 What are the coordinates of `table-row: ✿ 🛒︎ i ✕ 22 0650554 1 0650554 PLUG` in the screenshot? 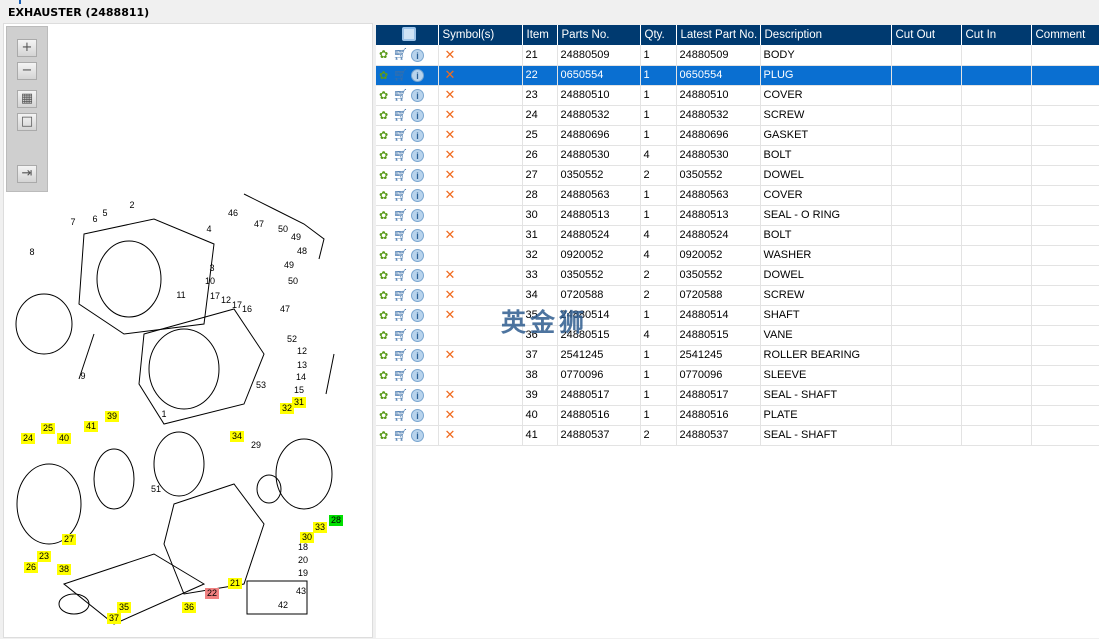 It's located at (737, 75).